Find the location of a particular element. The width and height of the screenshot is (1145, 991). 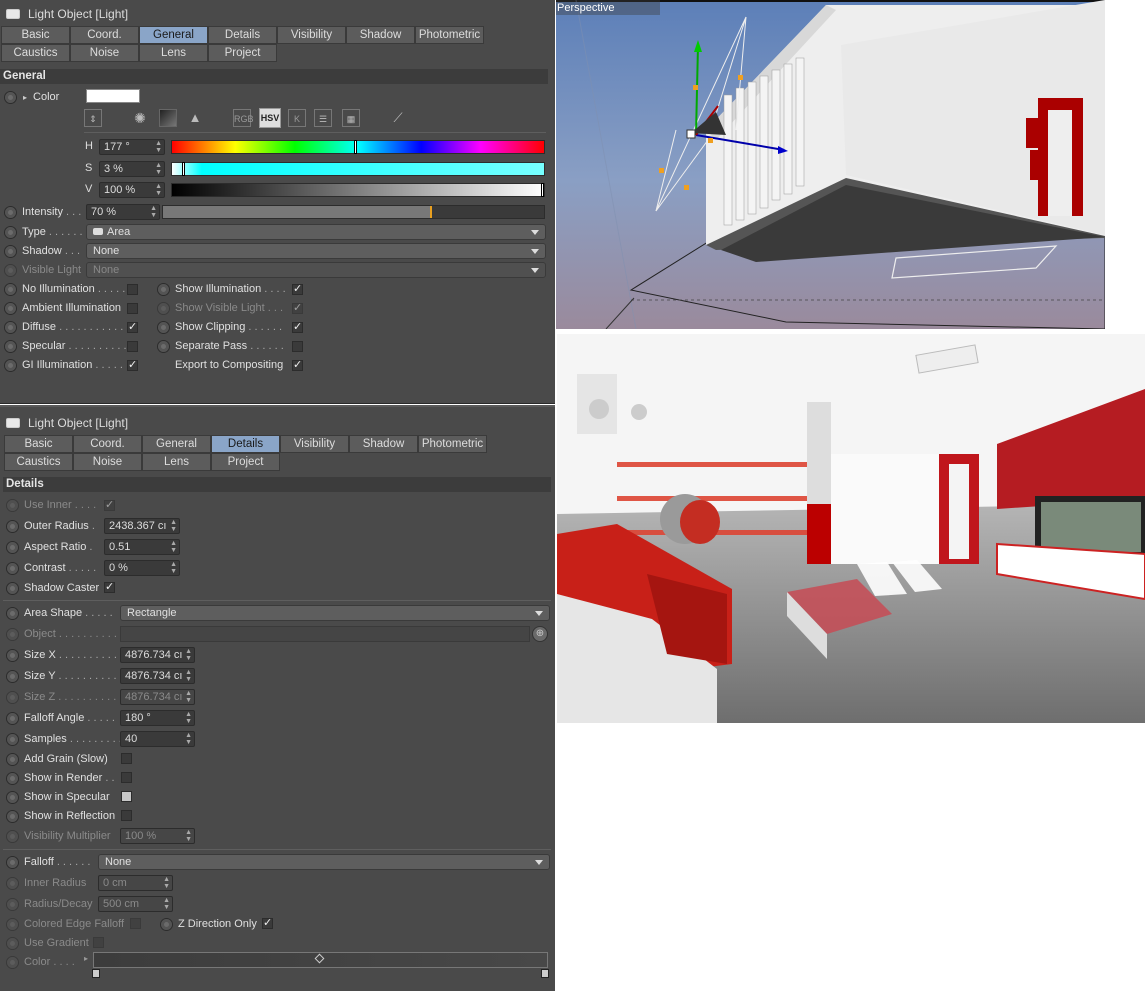

visible-light-radio is located at coordinates (10, 270).